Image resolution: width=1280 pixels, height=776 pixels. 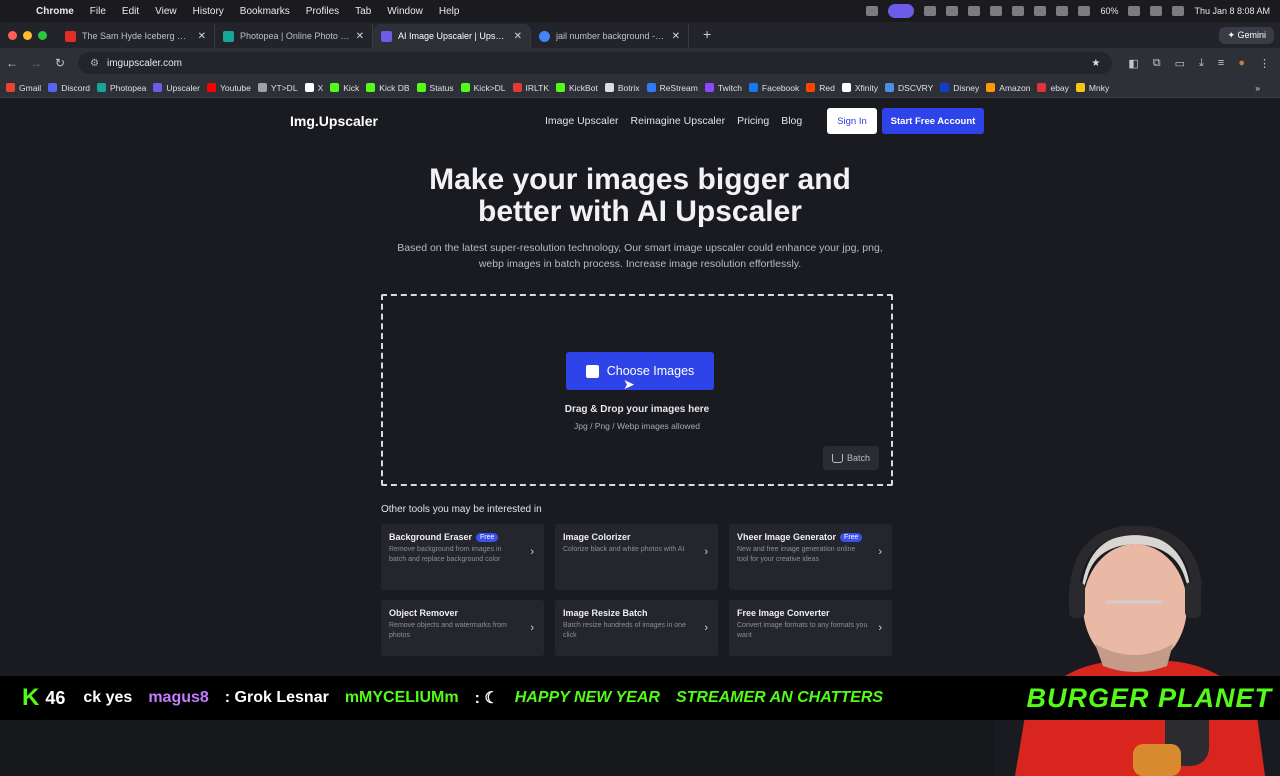 I want to click on address-bar: ⚙ imgupscaler.com ★, so click(x=595, y=63).